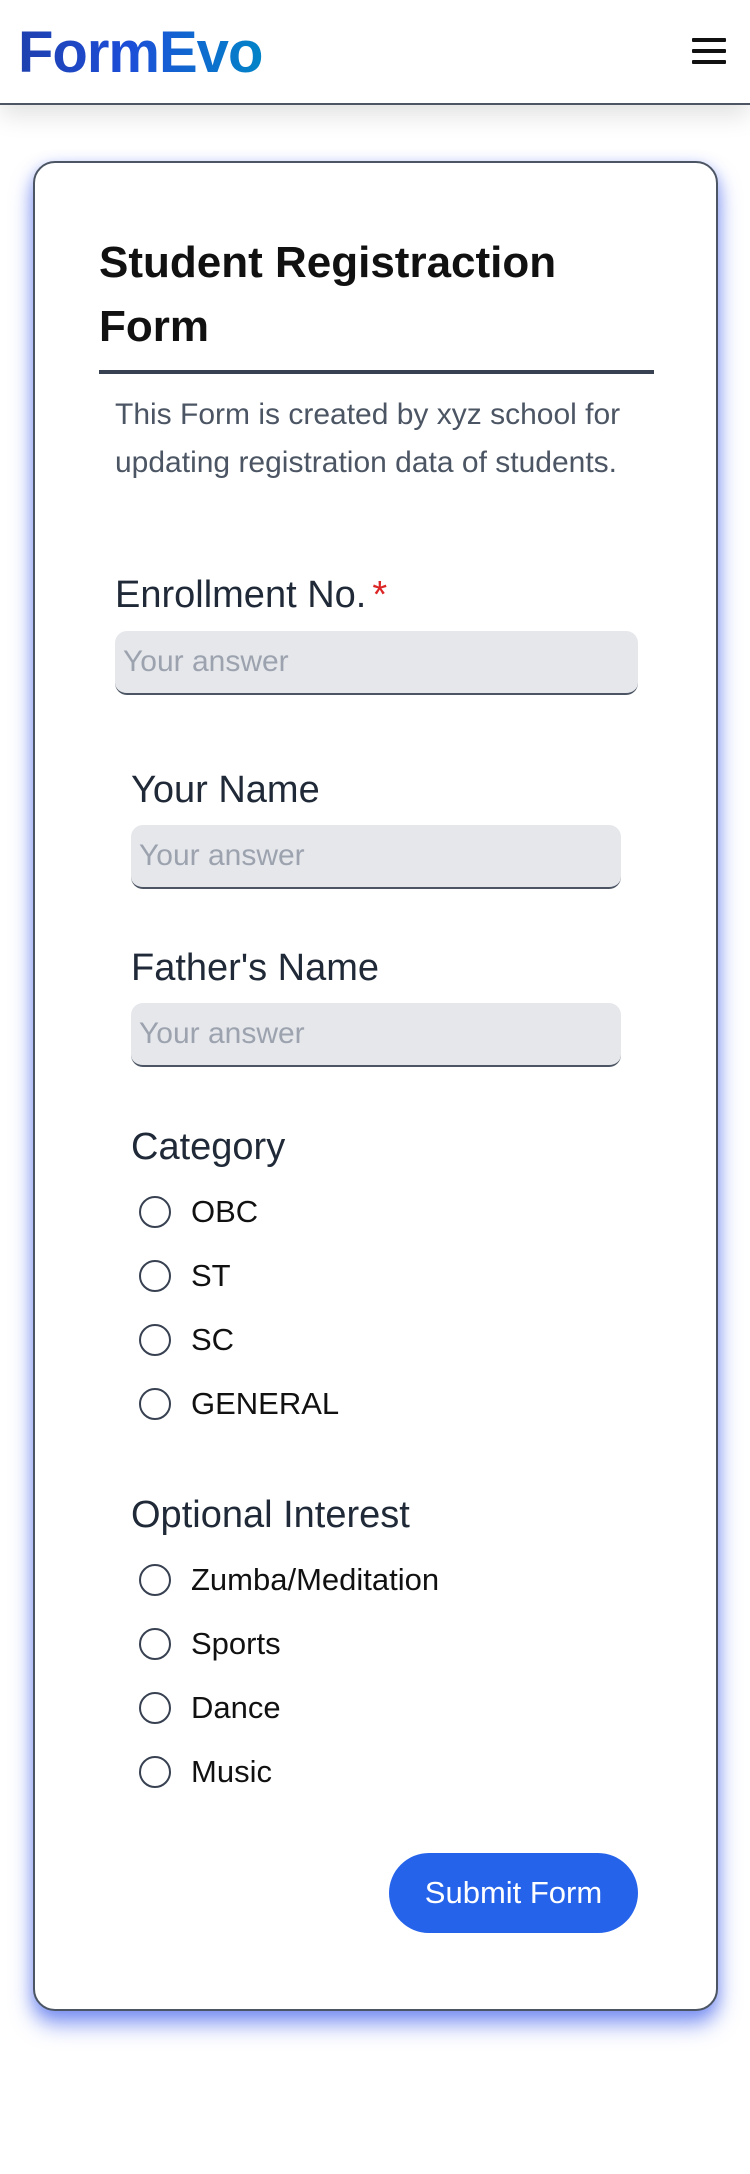 Image resolution: width=750 pixels, height=2174 pixels. I want to click on interest-option-label: Music, so click(231, 1771).